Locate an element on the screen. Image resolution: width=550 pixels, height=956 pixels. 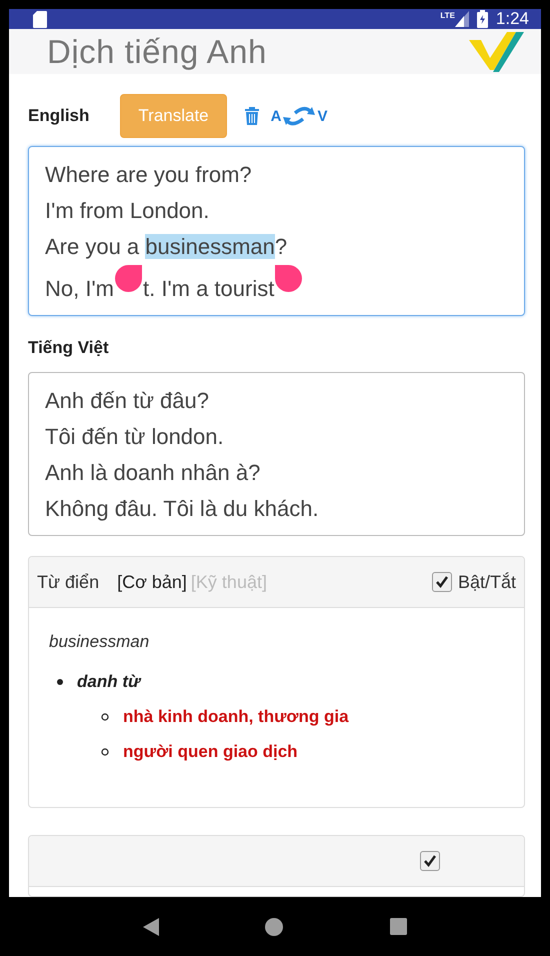
input-text: t. I'm a tourist is located at coordinates (208, 288).